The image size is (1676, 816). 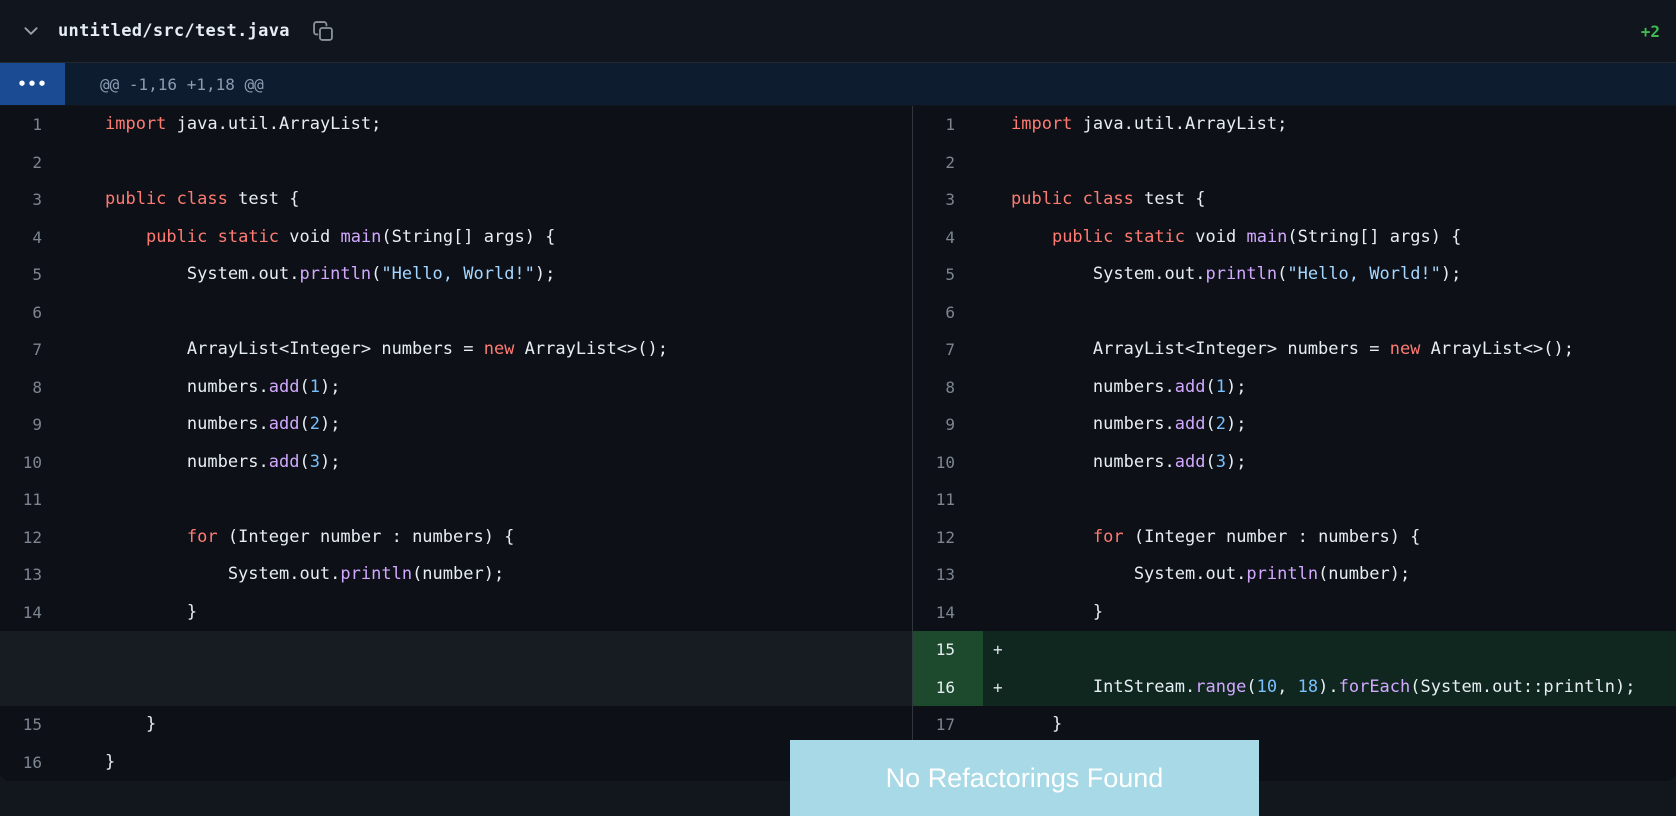 I want to click on toast-notification: No Refactorings Found, so click(x=1024, y=778).